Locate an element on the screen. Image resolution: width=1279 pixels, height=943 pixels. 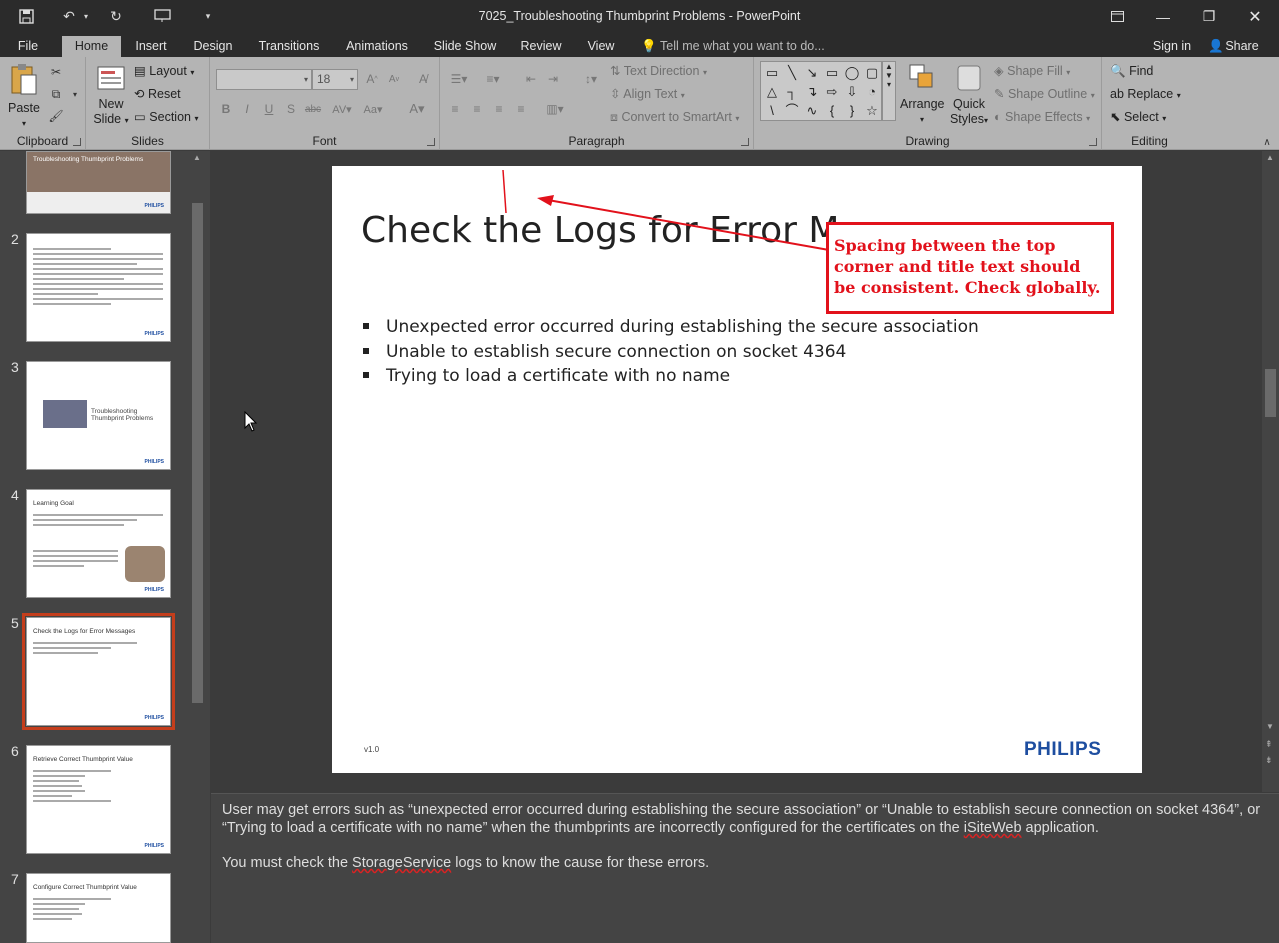
notes-text: You must check the is located at coordinates (287, 863).